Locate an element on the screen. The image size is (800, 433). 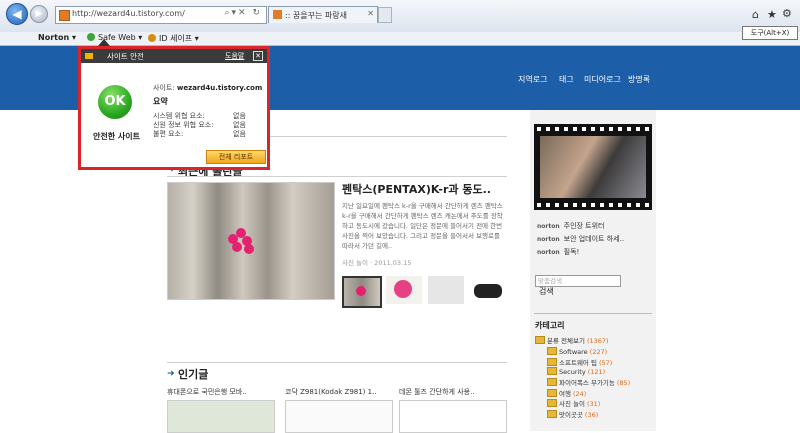
search-button: 검색 is located at coordinates (546, 291).